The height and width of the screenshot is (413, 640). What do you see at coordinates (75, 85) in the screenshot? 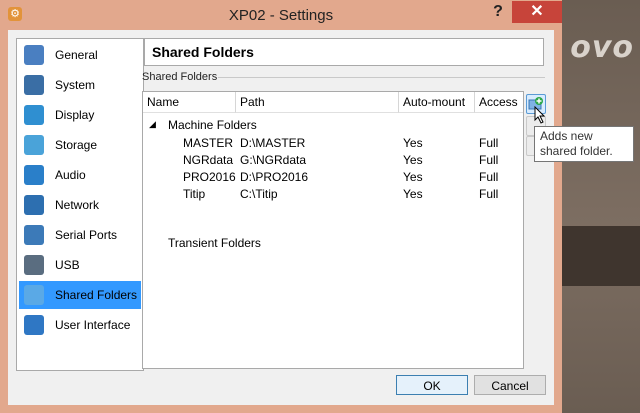
I see `sidebar-item-label: System` at bounding box center [75, 85].